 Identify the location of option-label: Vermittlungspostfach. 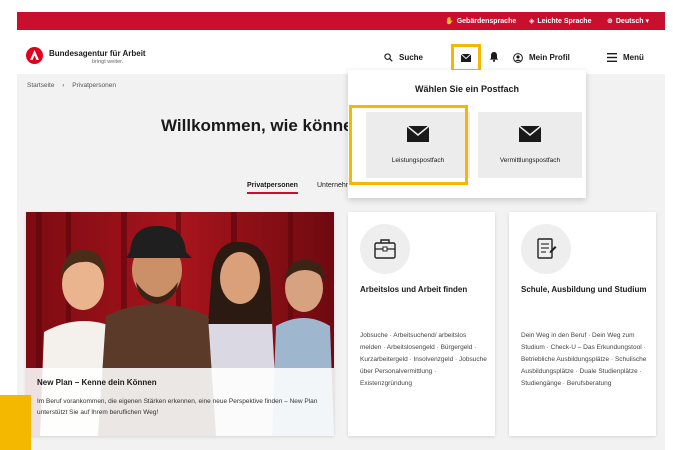
(530, 160).